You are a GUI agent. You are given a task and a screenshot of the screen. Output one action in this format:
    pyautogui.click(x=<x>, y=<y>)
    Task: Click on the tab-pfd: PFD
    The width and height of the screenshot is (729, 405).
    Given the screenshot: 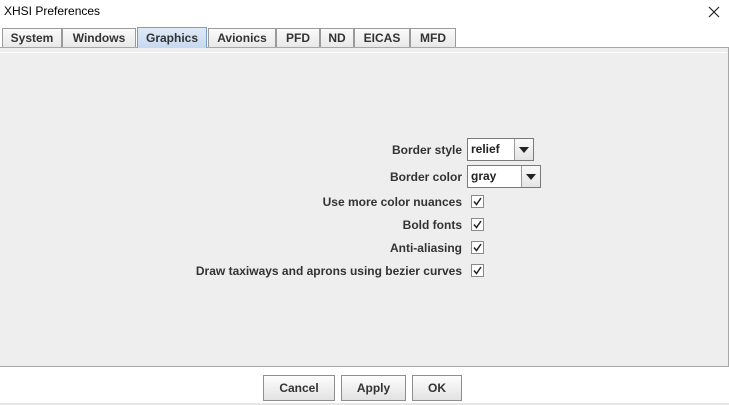 What is the action you would take?
    pyautogui.click(x=298, y=37)
    